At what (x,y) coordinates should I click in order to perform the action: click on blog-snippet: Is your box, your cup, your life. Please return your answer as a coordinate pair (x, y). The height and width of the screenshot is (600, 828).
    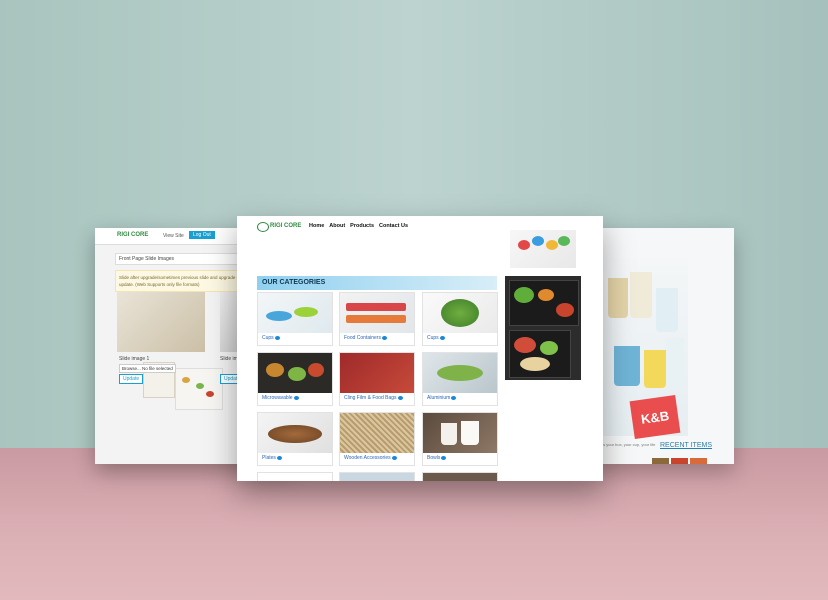
    Looking at the image, I should click on (629, 444).